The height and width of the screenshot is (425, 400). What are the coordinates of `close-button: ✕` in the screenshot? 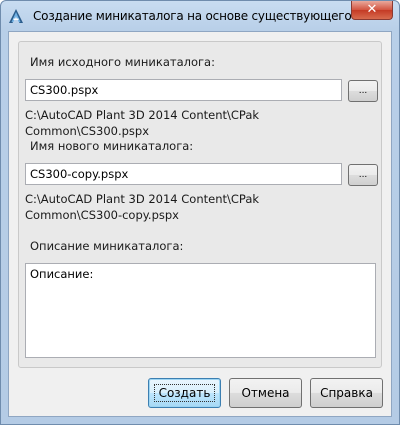 It's located at (372, 10).